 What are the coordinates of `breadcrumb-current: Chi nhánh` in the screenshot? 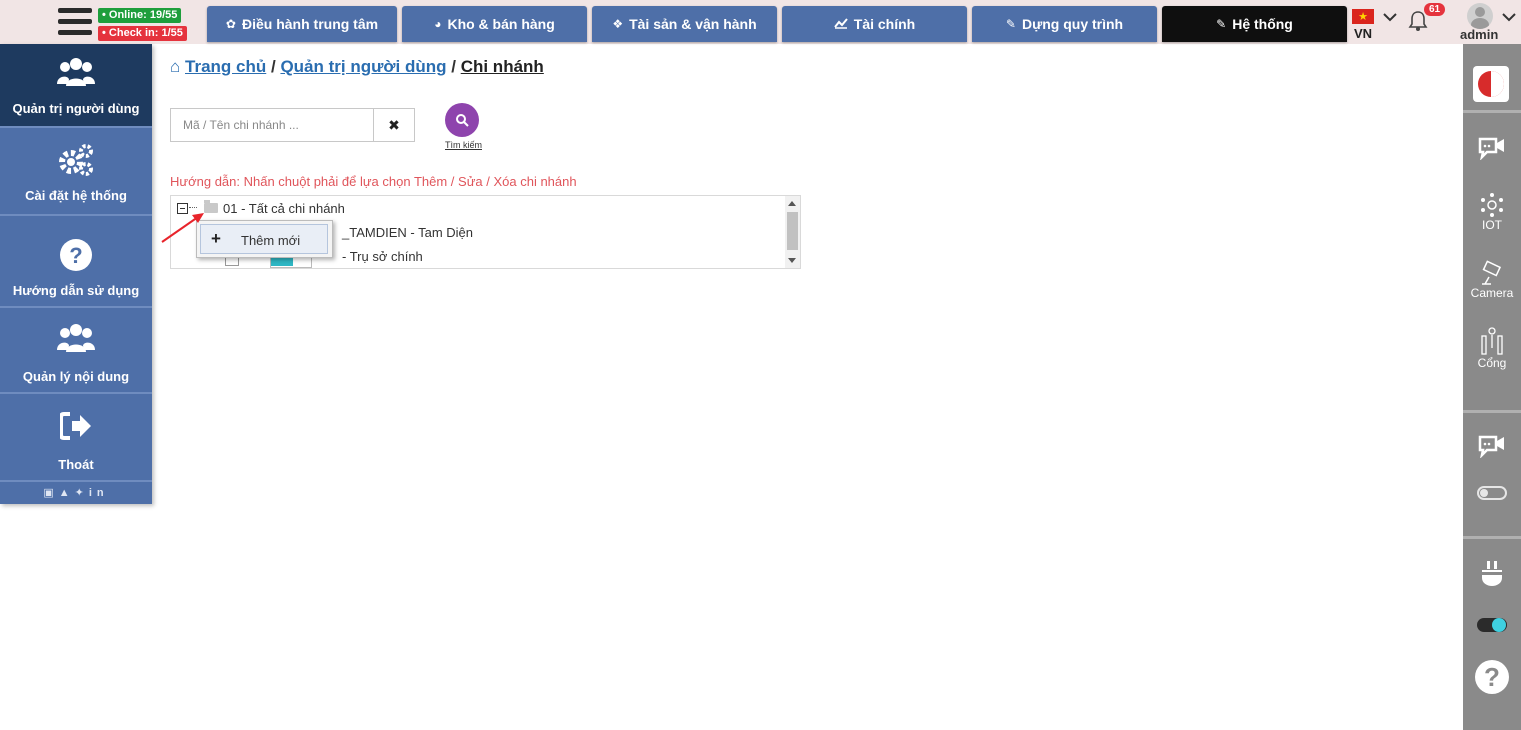 It's located at (502, 66).